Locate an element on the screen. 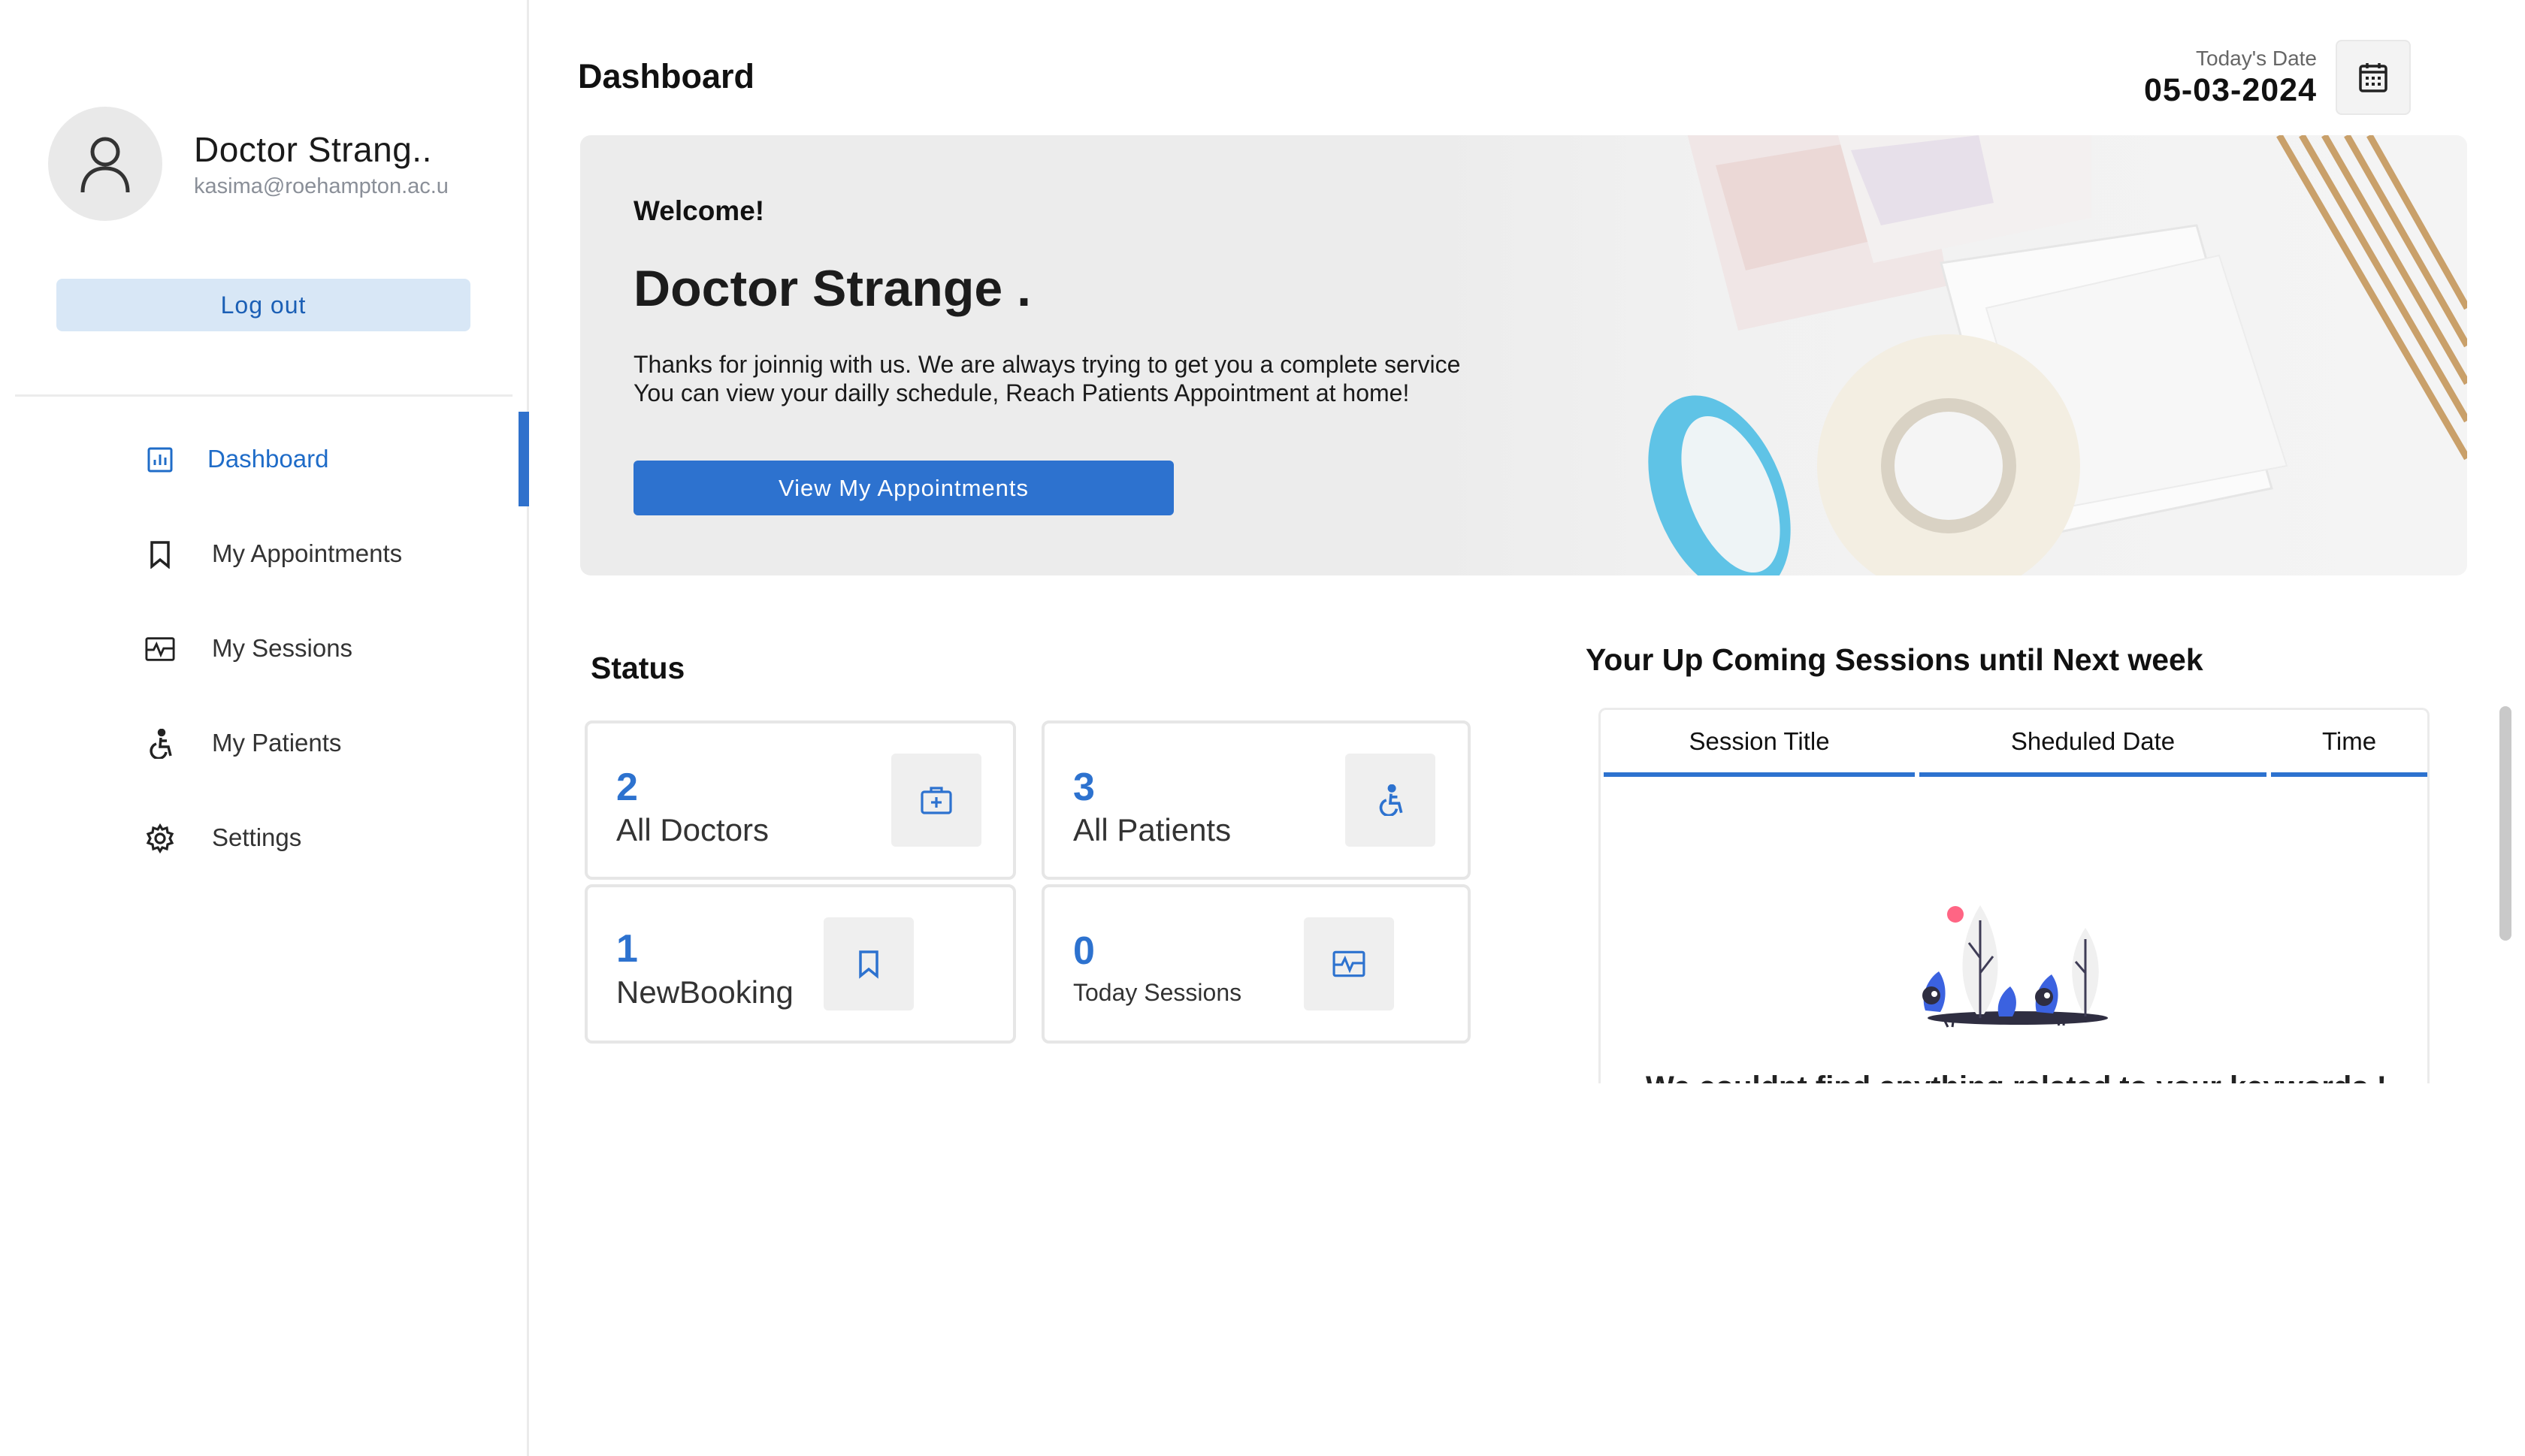  date-label: Today's Date is located at coordinates (2256, 58).